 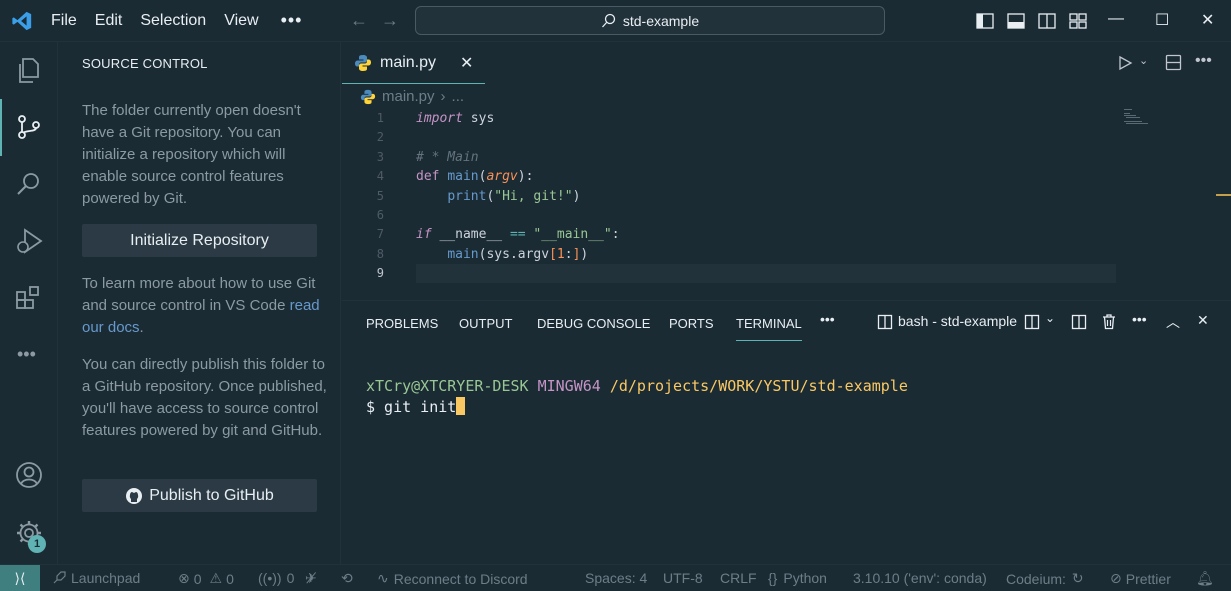 I want to click on initialize-repository-button: Initialize Repository, so click(x=199, y=240).